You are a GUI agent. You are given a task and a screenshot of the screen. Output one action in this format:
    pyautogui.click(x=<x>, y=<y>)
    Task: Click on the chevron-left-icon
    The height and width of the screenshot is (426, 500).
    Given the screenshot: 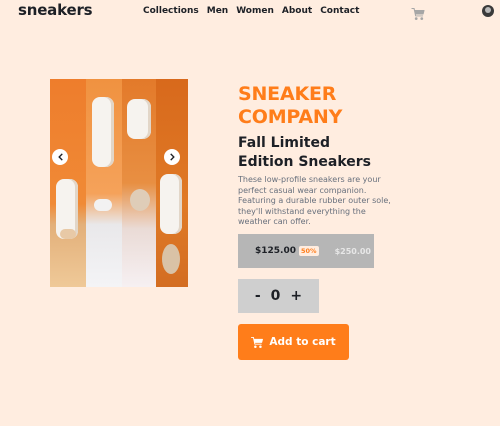 What is the action you would take?
    pyautogui.click(x=60, y=157)
    